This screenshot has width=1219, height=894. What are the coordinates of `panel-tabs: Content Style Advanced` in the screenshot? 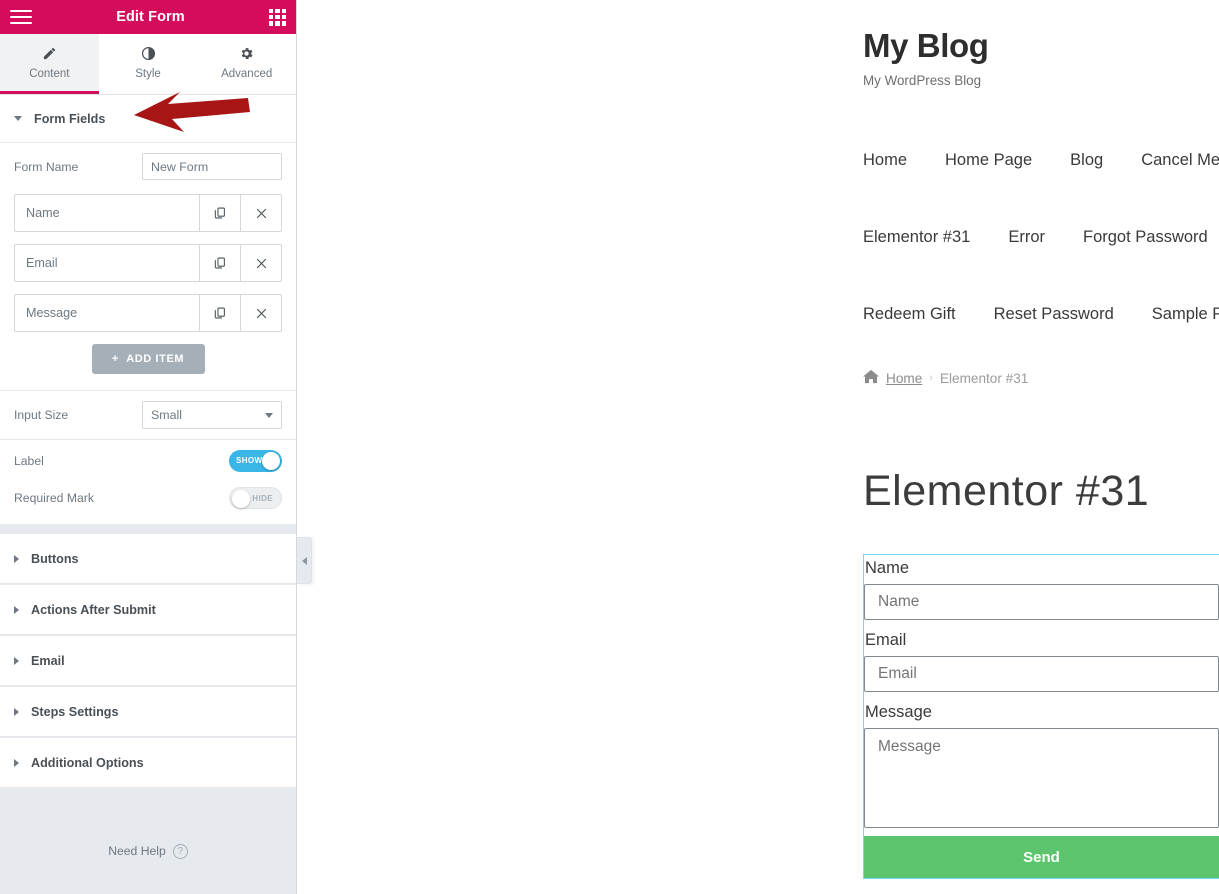 It's located at (148, 64).